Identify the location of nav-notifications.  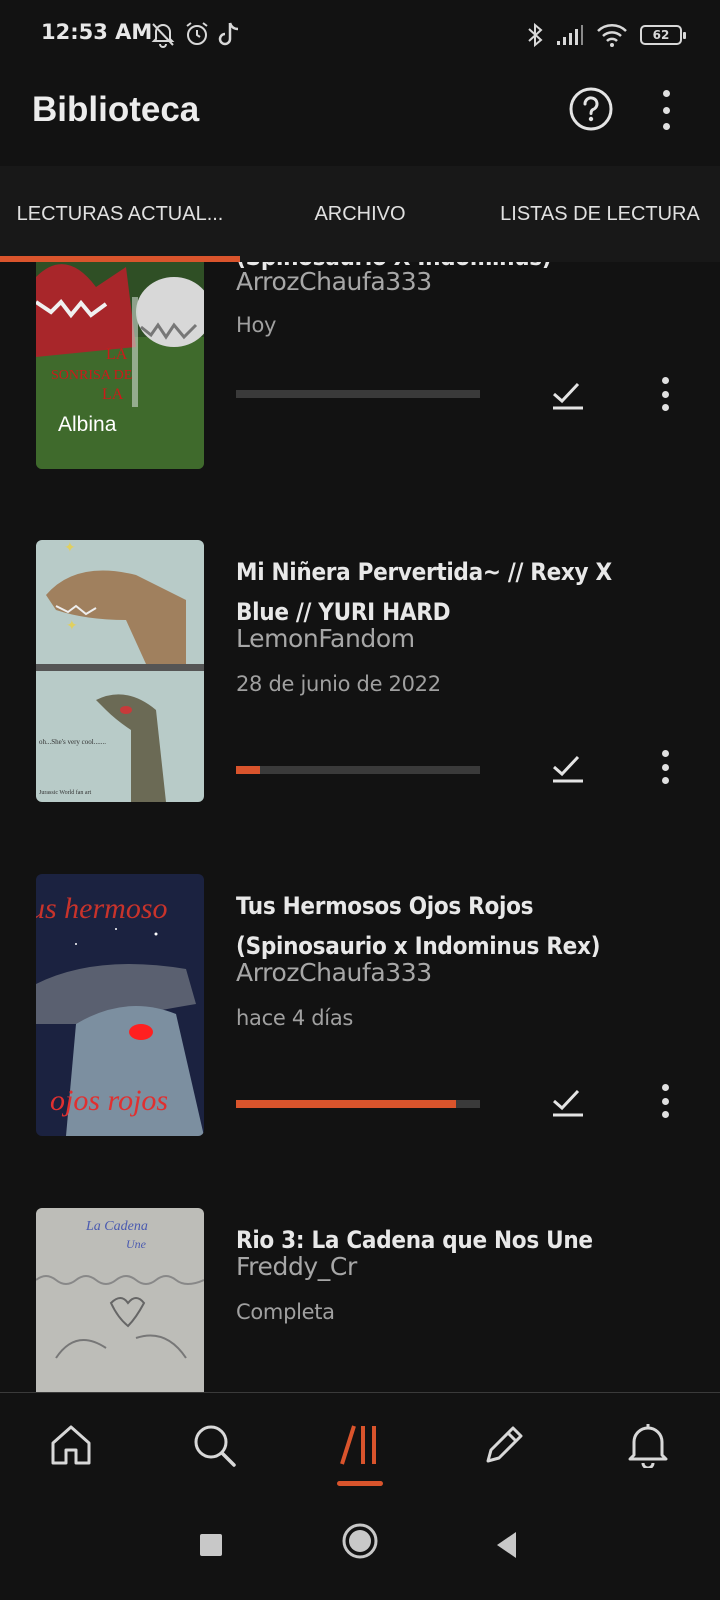
(648, 1445).